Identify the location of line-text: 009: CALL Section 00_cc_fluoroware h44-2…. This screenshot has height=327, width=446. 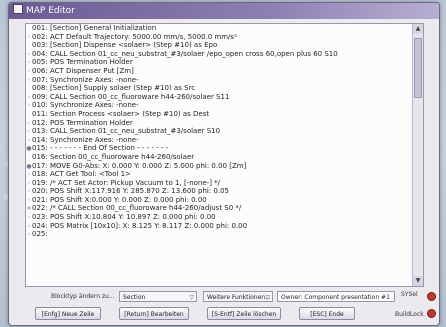
(131, 96).